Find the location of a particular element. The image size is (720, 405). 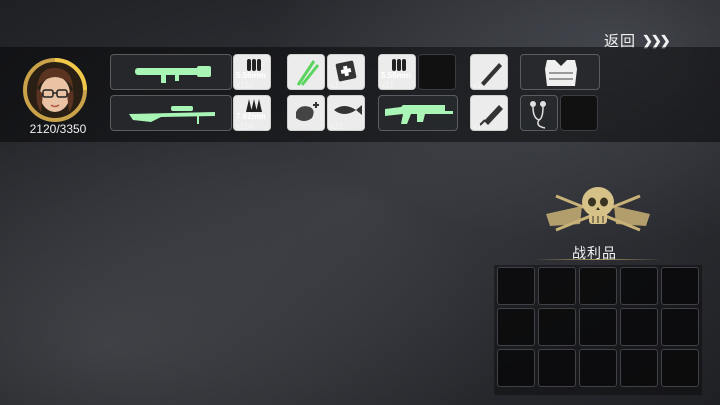

quantity-label: x104 is located at coordinates (245, 126).